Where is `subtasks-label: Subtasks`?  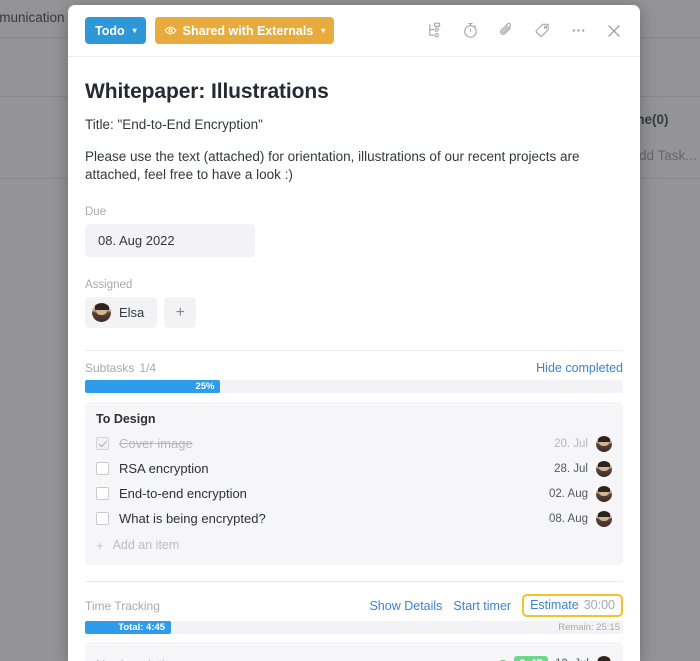
subtasks-label: Subtasks is located at coordinates (110, 368).